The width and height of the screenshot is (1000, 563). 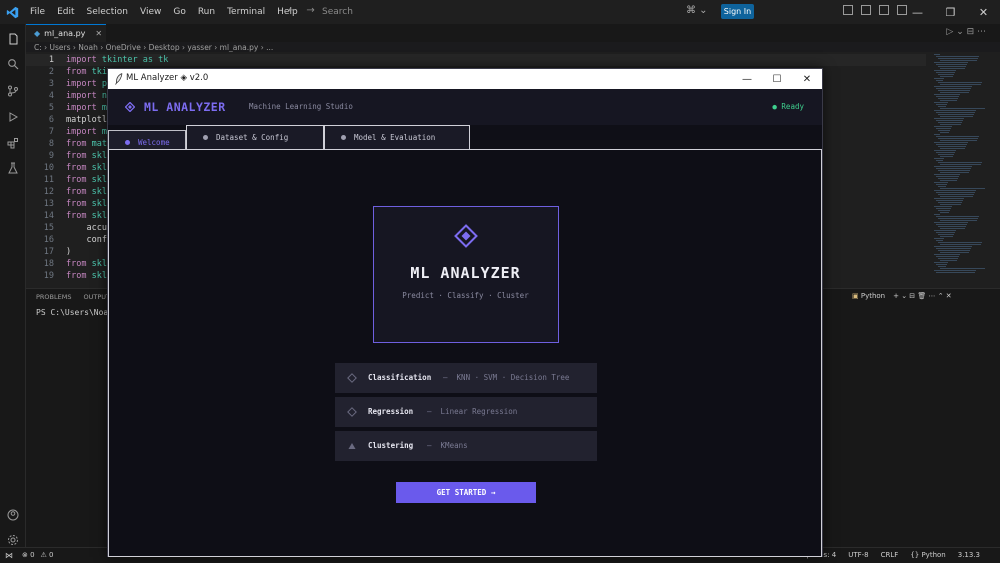 I want to click on extensions-icon, so click(x=13, y=141).